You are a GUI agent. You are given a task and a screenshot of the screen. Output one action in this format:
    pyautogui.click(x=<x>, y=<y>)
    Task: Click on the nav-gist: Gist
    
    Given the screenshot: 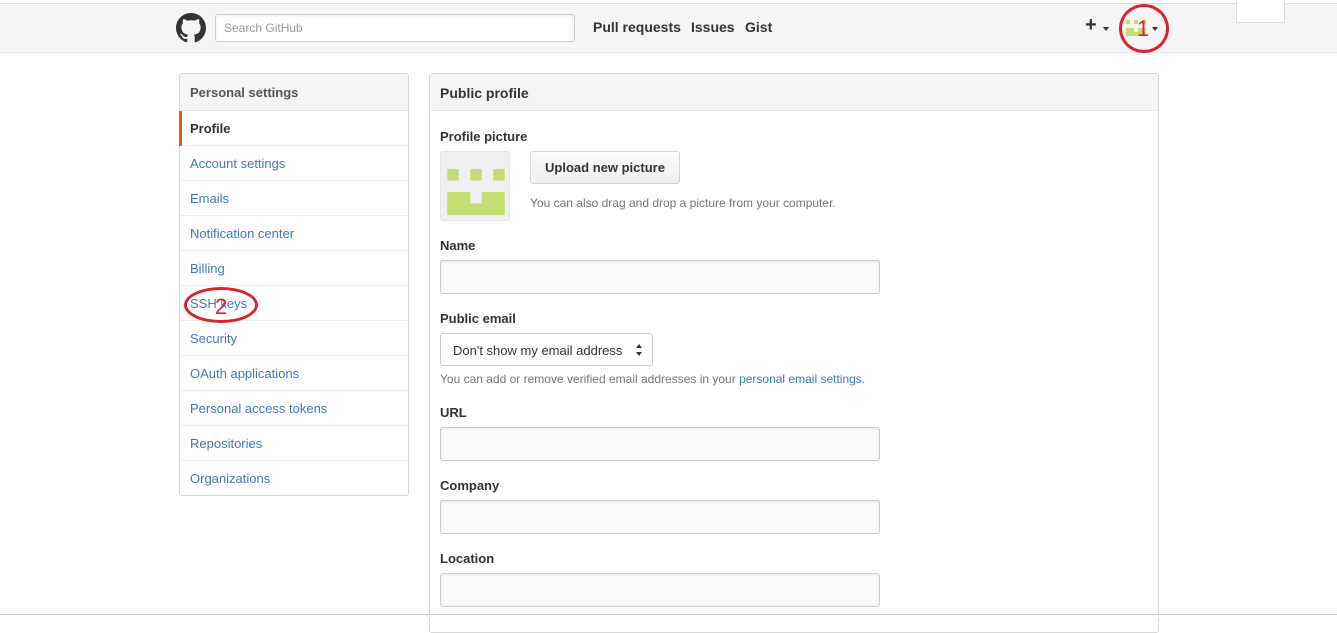 What is the action you would take?
    pyautogui.click(x=758, y=27)
    